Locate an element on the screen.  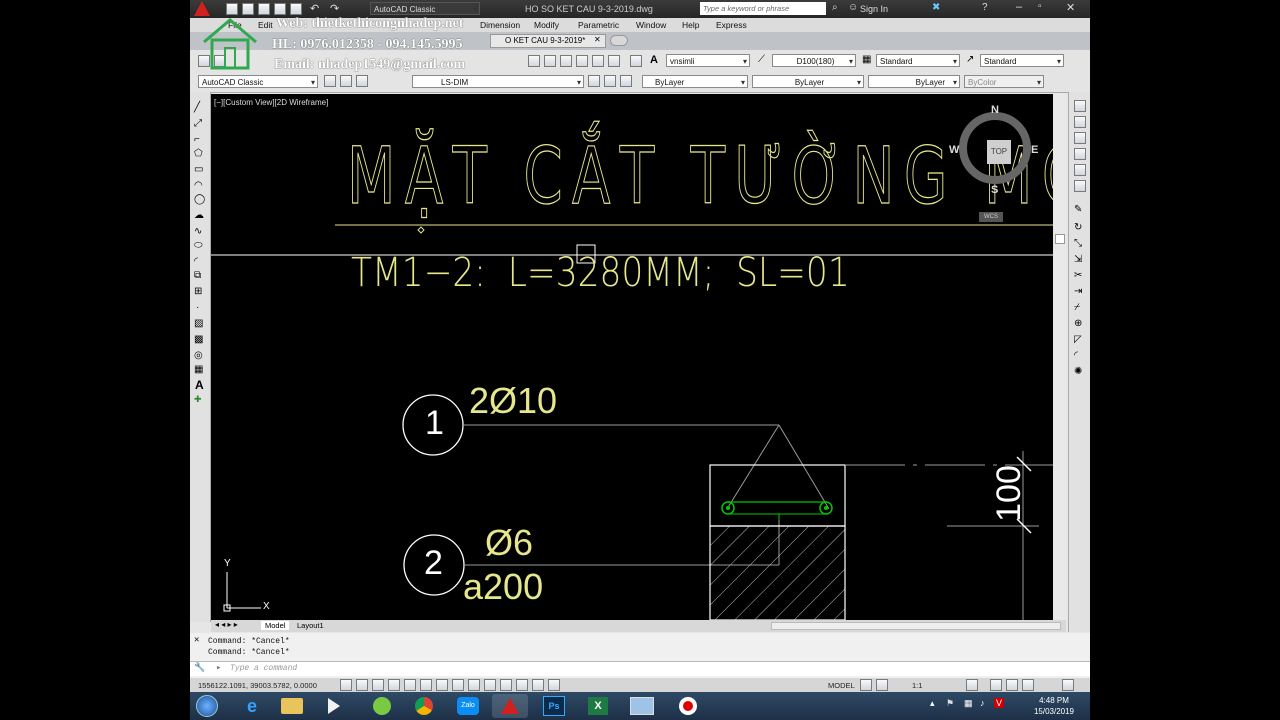
search-input: Type a keyword or phrase is located at coordinates (763, 8).